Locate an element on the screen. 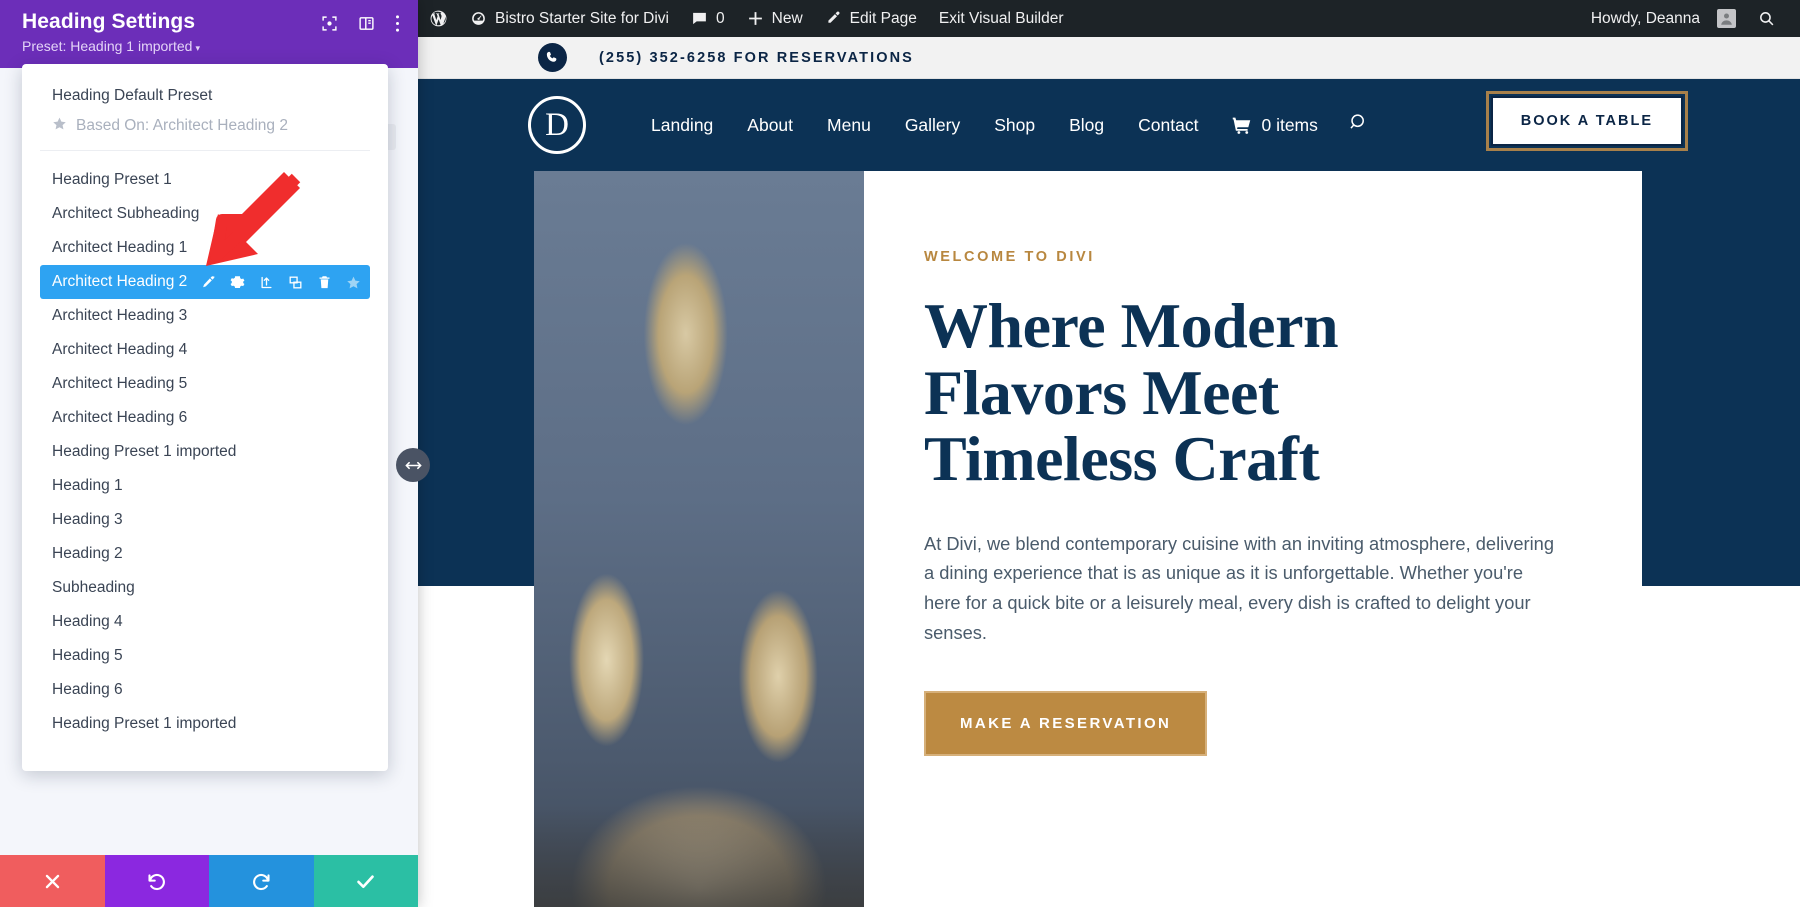  preset-item-label: Heading Preset 1 imported is located at coordinates (144, 451).